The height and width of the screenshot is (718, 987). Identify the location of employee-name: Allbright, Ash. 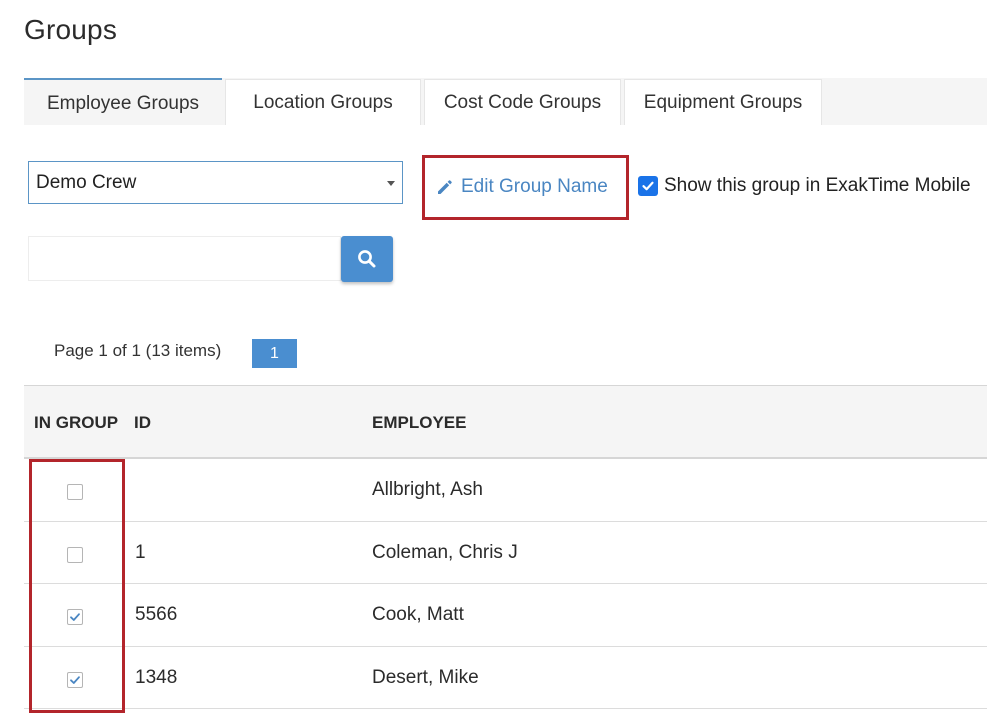
(427, 489).